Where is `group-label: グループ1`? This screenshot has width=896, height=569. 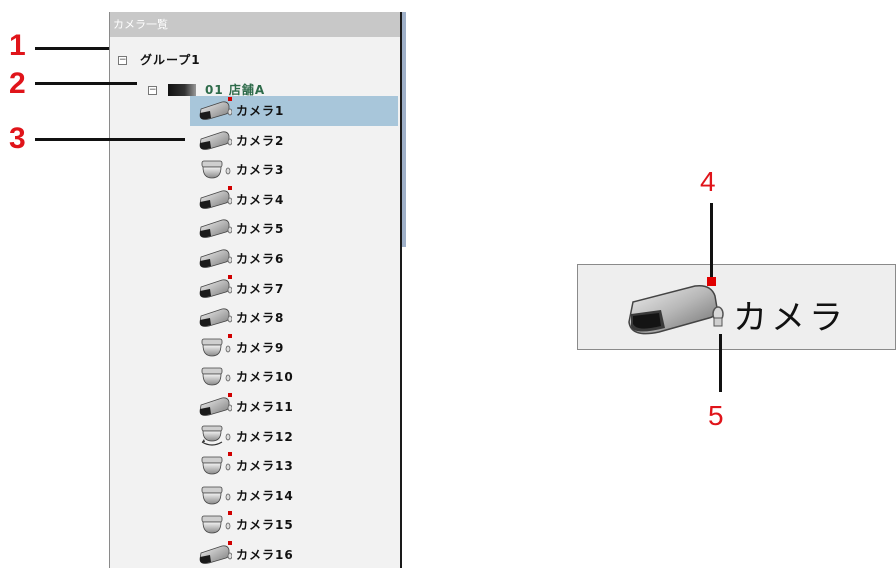 group-label: グループ1 is located at coordinates (170, 60).